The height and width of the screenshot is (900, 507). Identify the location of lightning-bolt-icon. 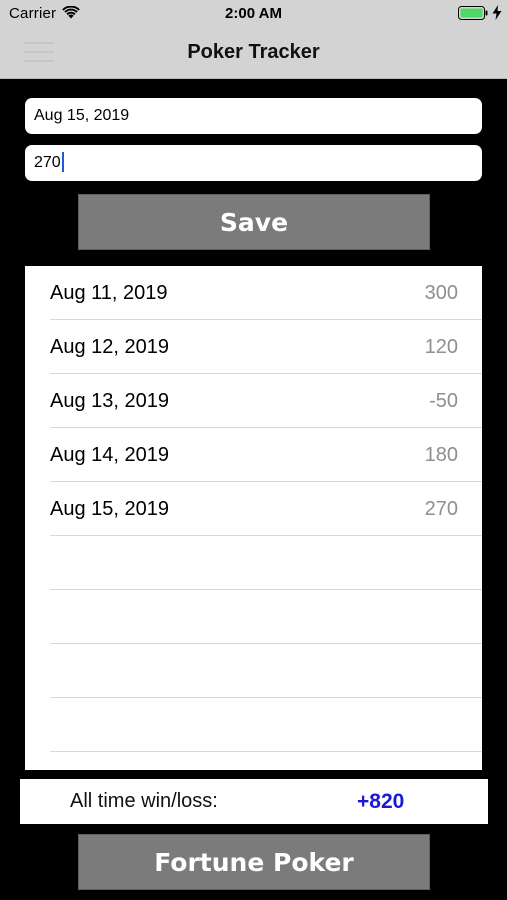
(497, 12).